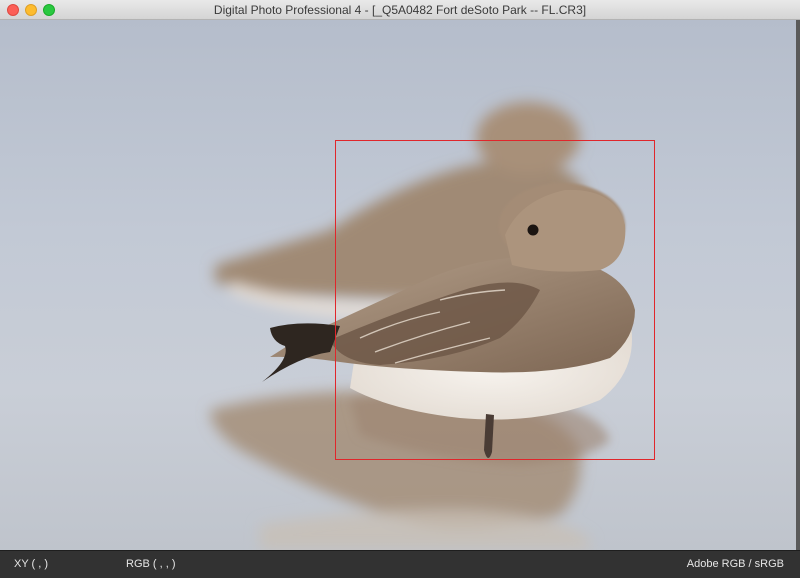 This screenshot has height=578, width=800. What do you see at coordinates (31, 564) in the screenshot?
I see `xy-readout: XY ( , )` at bounding box center [31, 564].